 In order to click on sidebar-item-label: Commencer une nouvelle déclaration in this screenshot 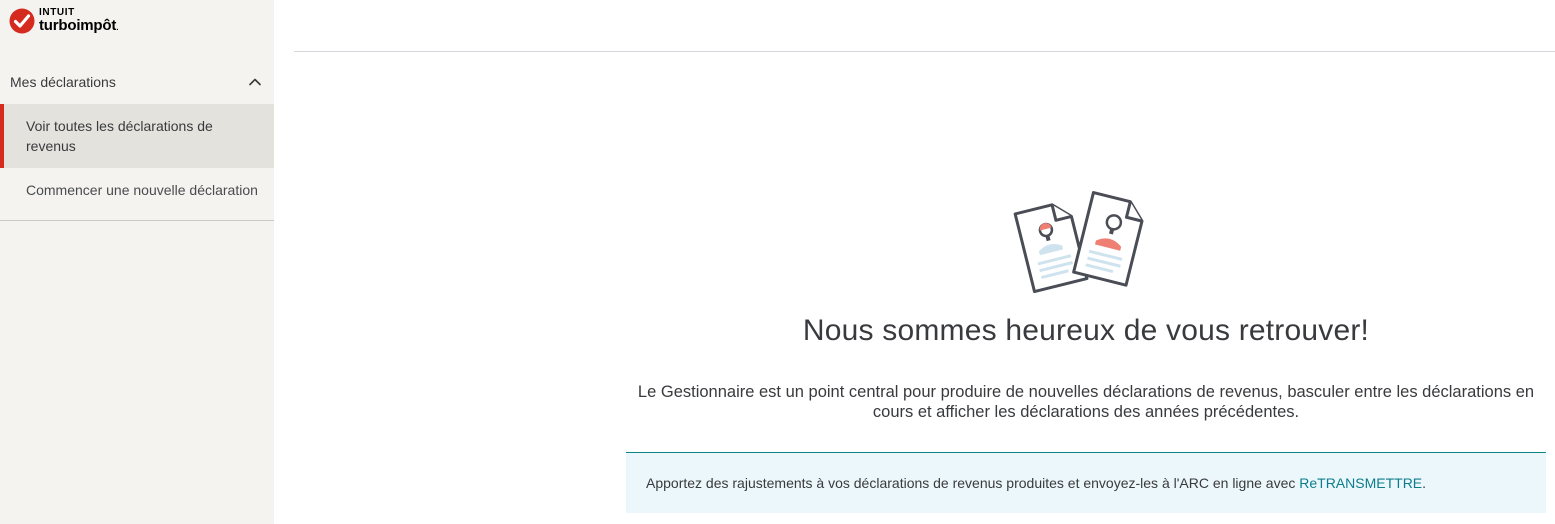, I will do `click(142, 190)`.